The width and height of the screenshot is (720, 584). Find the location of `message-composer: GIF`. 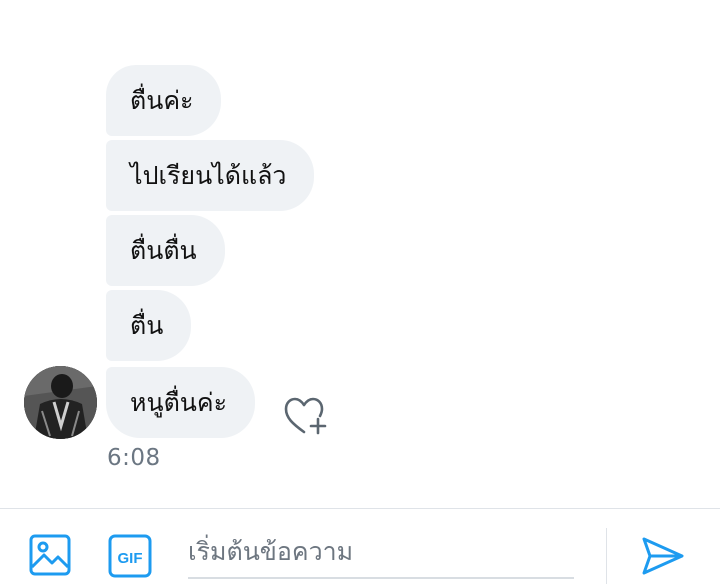

message-composer: GIF is located at coordinates (360, 546).